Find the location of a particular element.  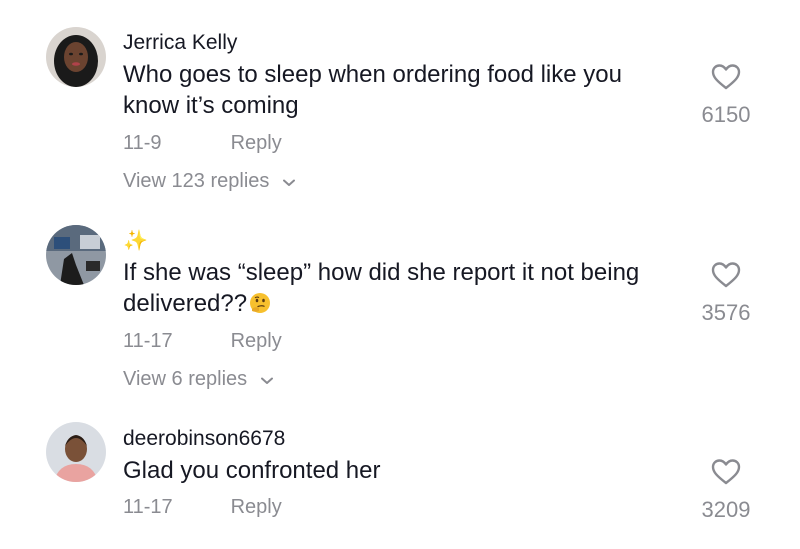

like-control: 3576 is located at coordinates (726, 293).